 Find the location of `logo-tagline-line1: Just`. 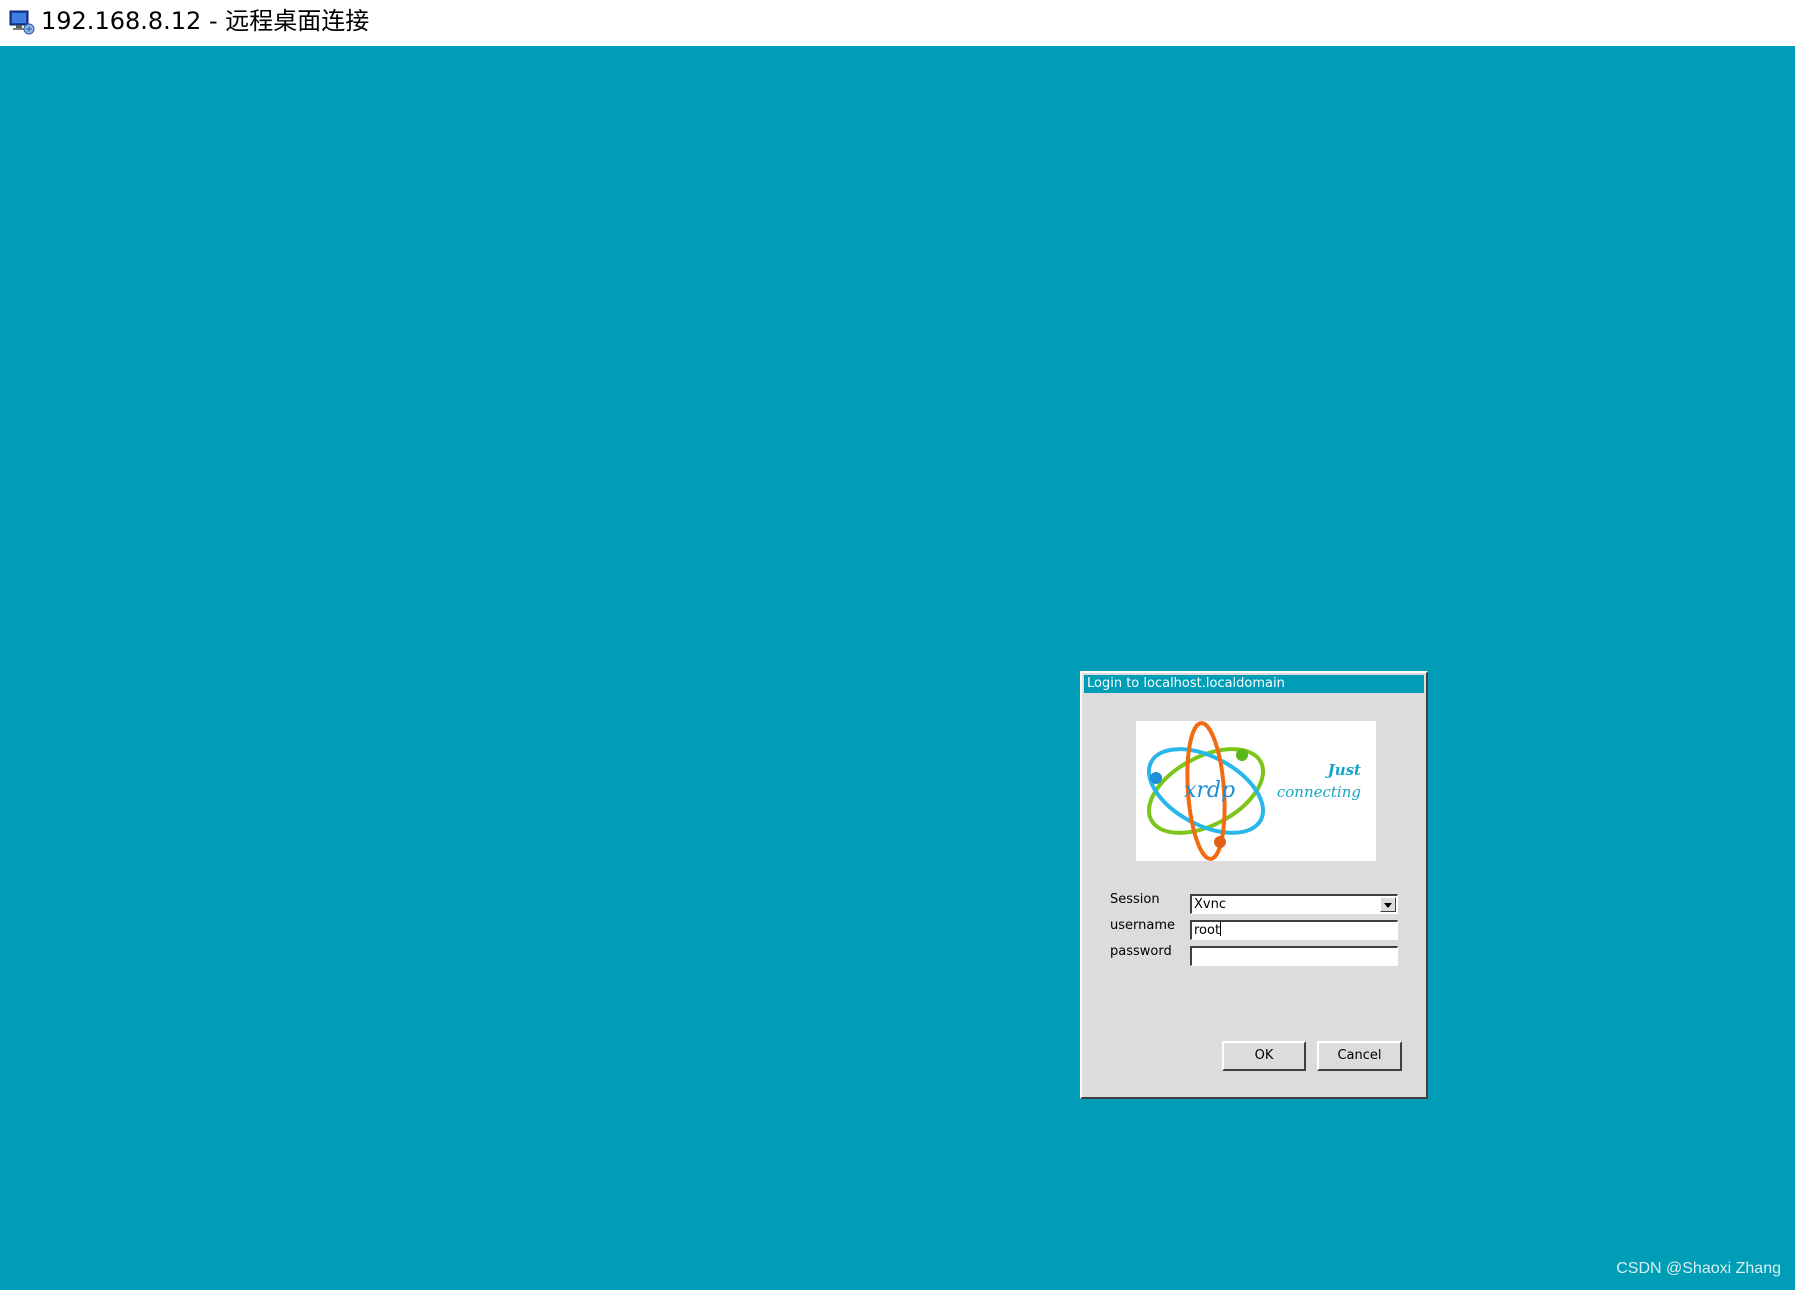

logo-tagline-line1: Just is located at coordinates (1343, 770).